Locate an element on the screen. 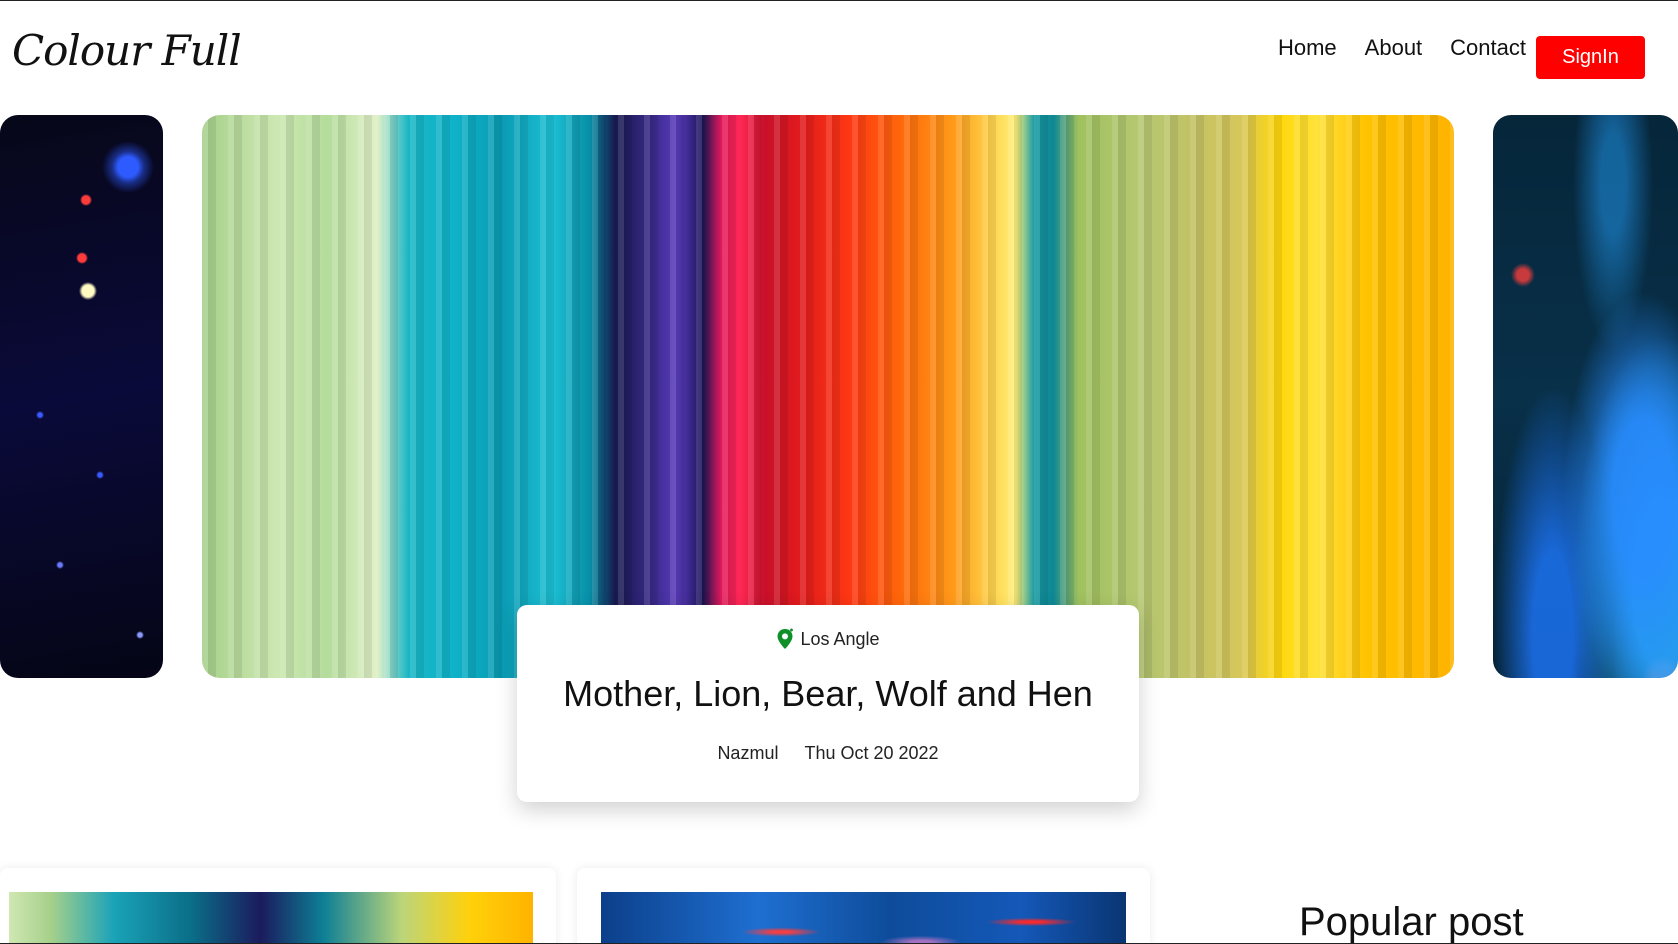 Image resolution: width=1678 pixels, height=944 pixels. site-logo: Colour Full is located at coordinates (127, 50).